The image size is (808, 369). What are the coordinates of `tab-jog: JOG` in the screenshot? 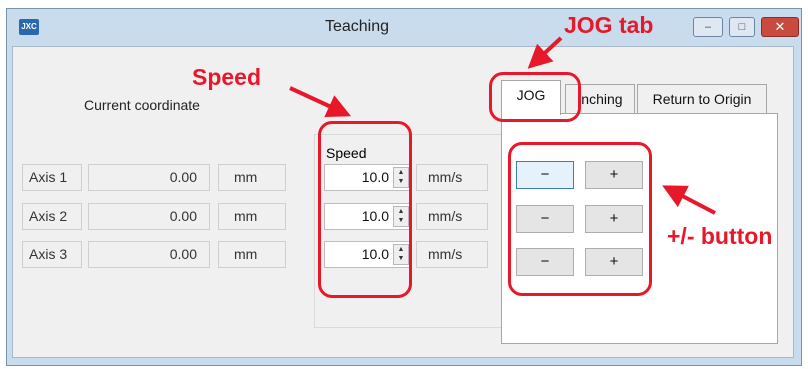 It's located at (531, 97).